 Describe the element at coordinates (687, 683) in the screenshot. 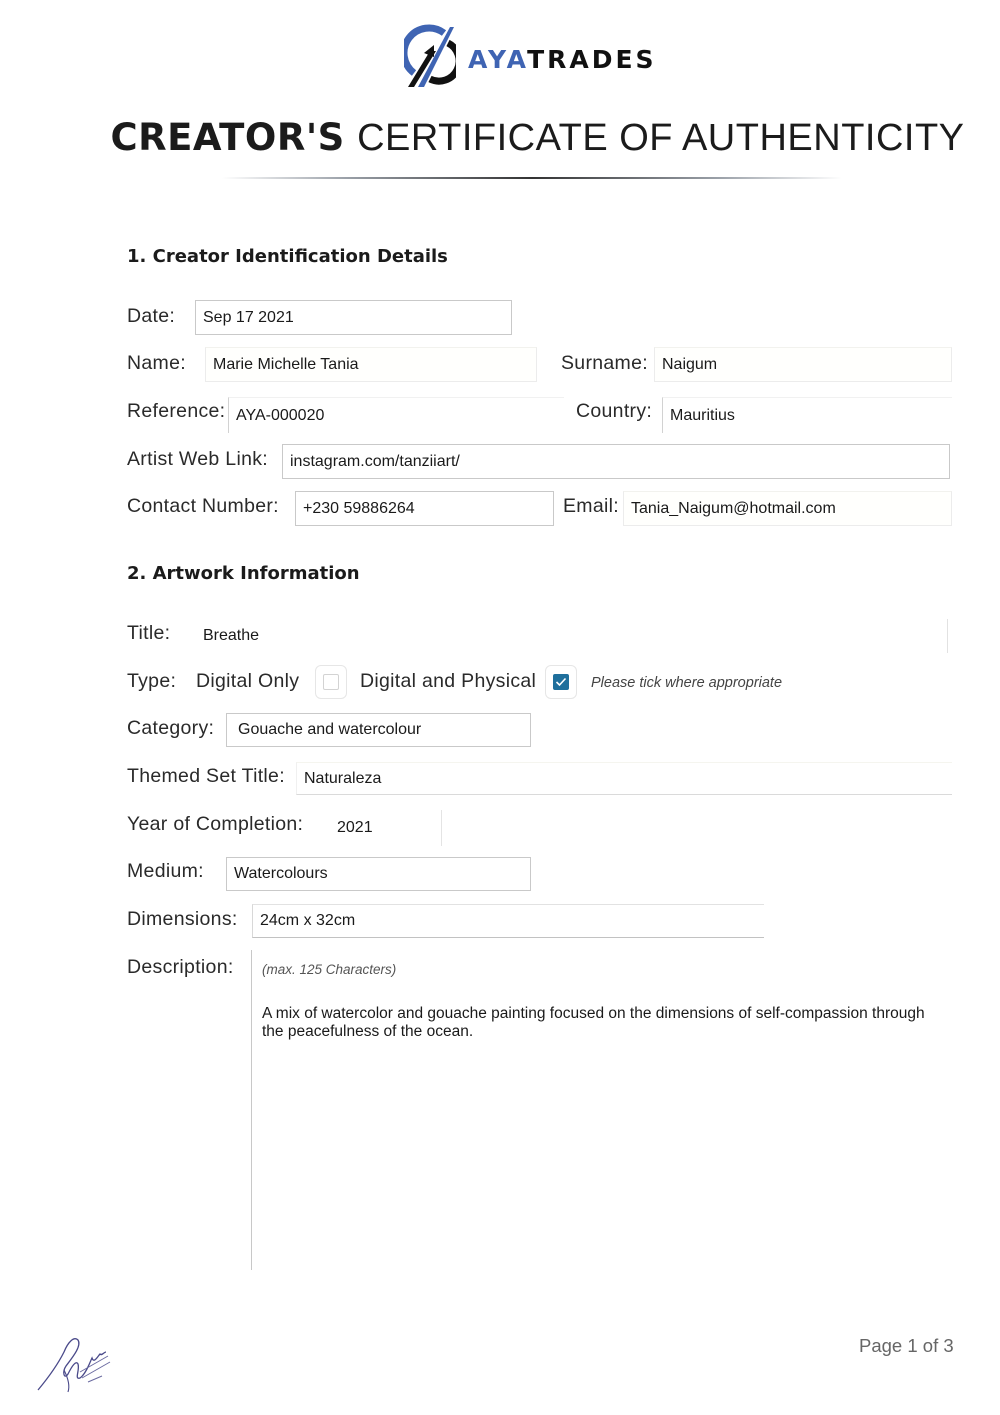

I see `type-hint: Please tick where appropriate` at that location.